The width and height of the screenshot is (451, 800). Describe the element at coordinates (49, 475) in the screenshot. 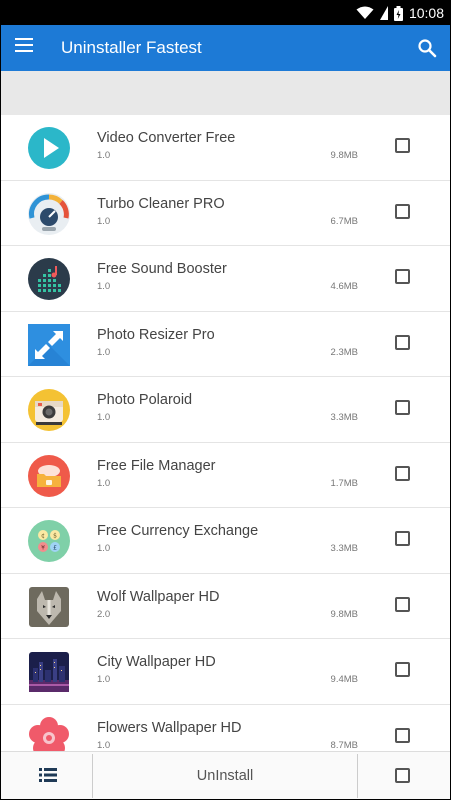

I see `folder-icon` at that location.